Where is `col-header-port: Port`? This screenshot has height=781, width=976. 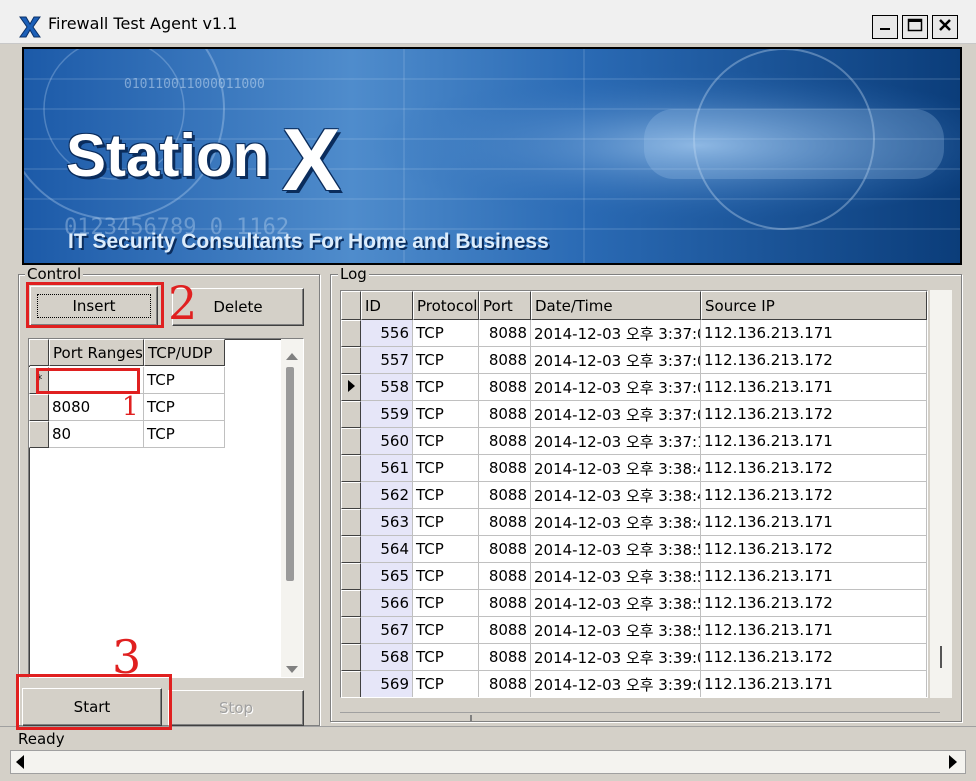 col-header-port: Port is located at coordinates (505, 305).